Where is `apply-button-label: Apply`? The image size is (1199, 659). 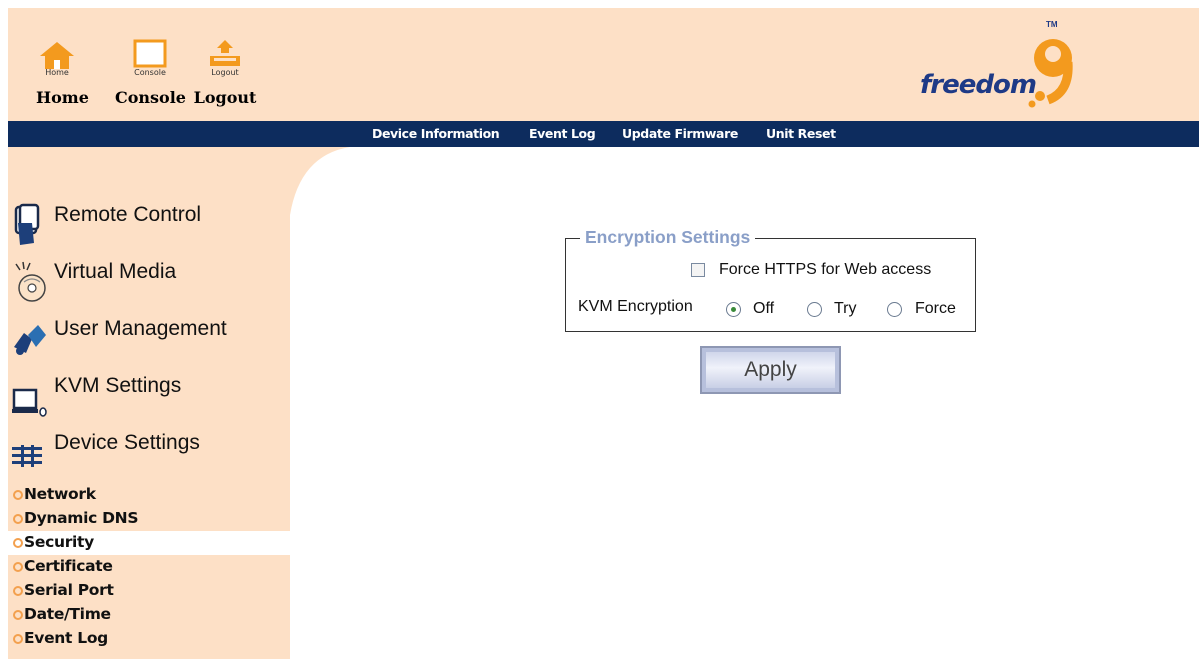
apply-button-label: Apply is located at coordinates (770, 369).